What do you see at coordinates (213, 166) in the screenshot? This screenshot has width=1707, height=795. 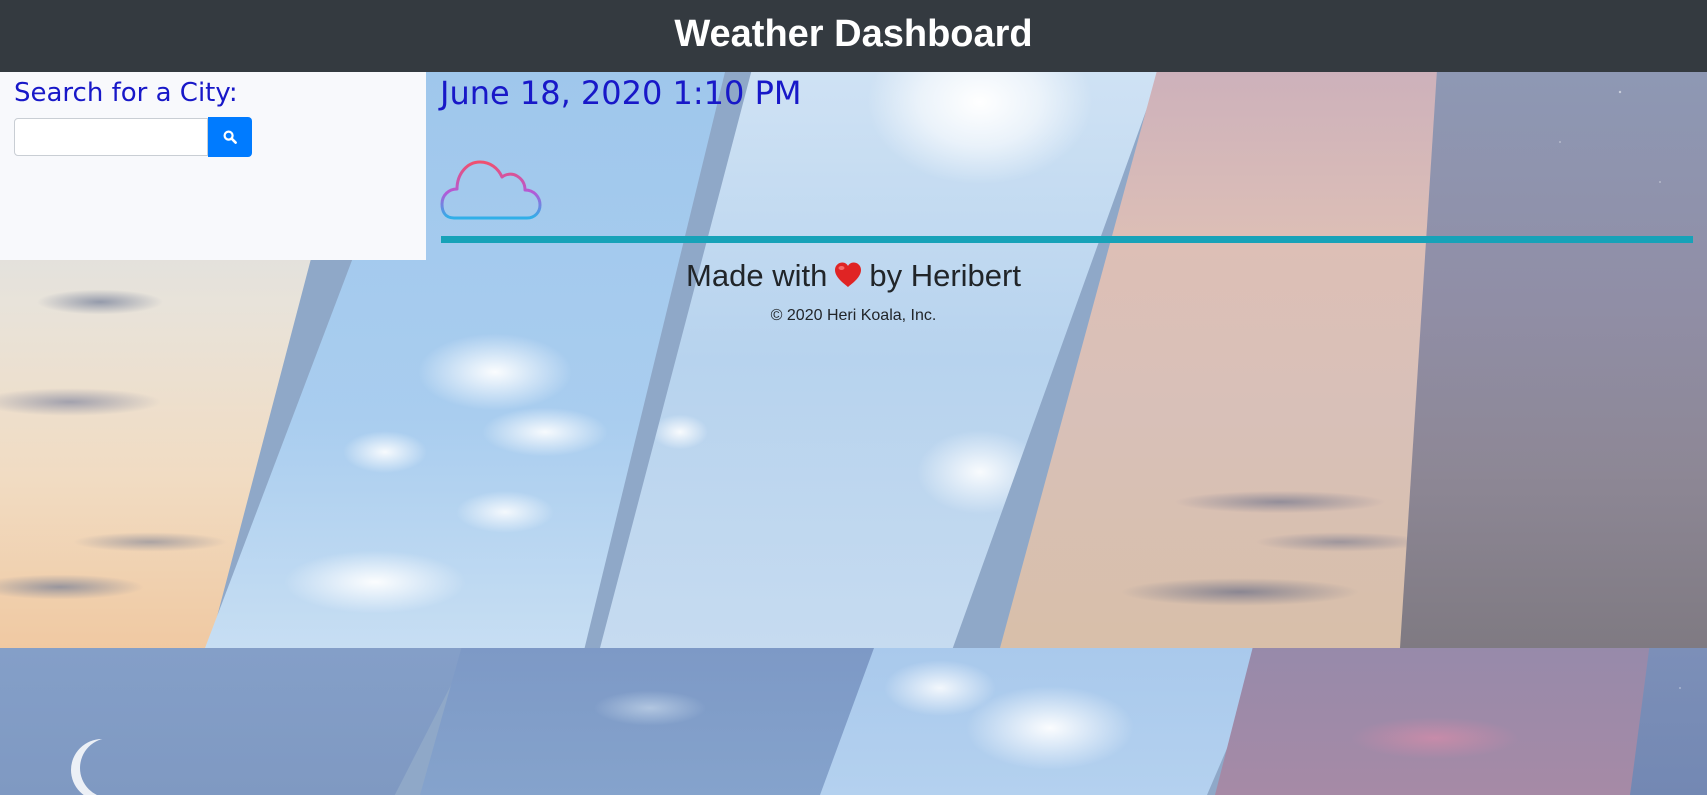 I see `search-panel: Search for a City:` at bounding box center [213, 166].